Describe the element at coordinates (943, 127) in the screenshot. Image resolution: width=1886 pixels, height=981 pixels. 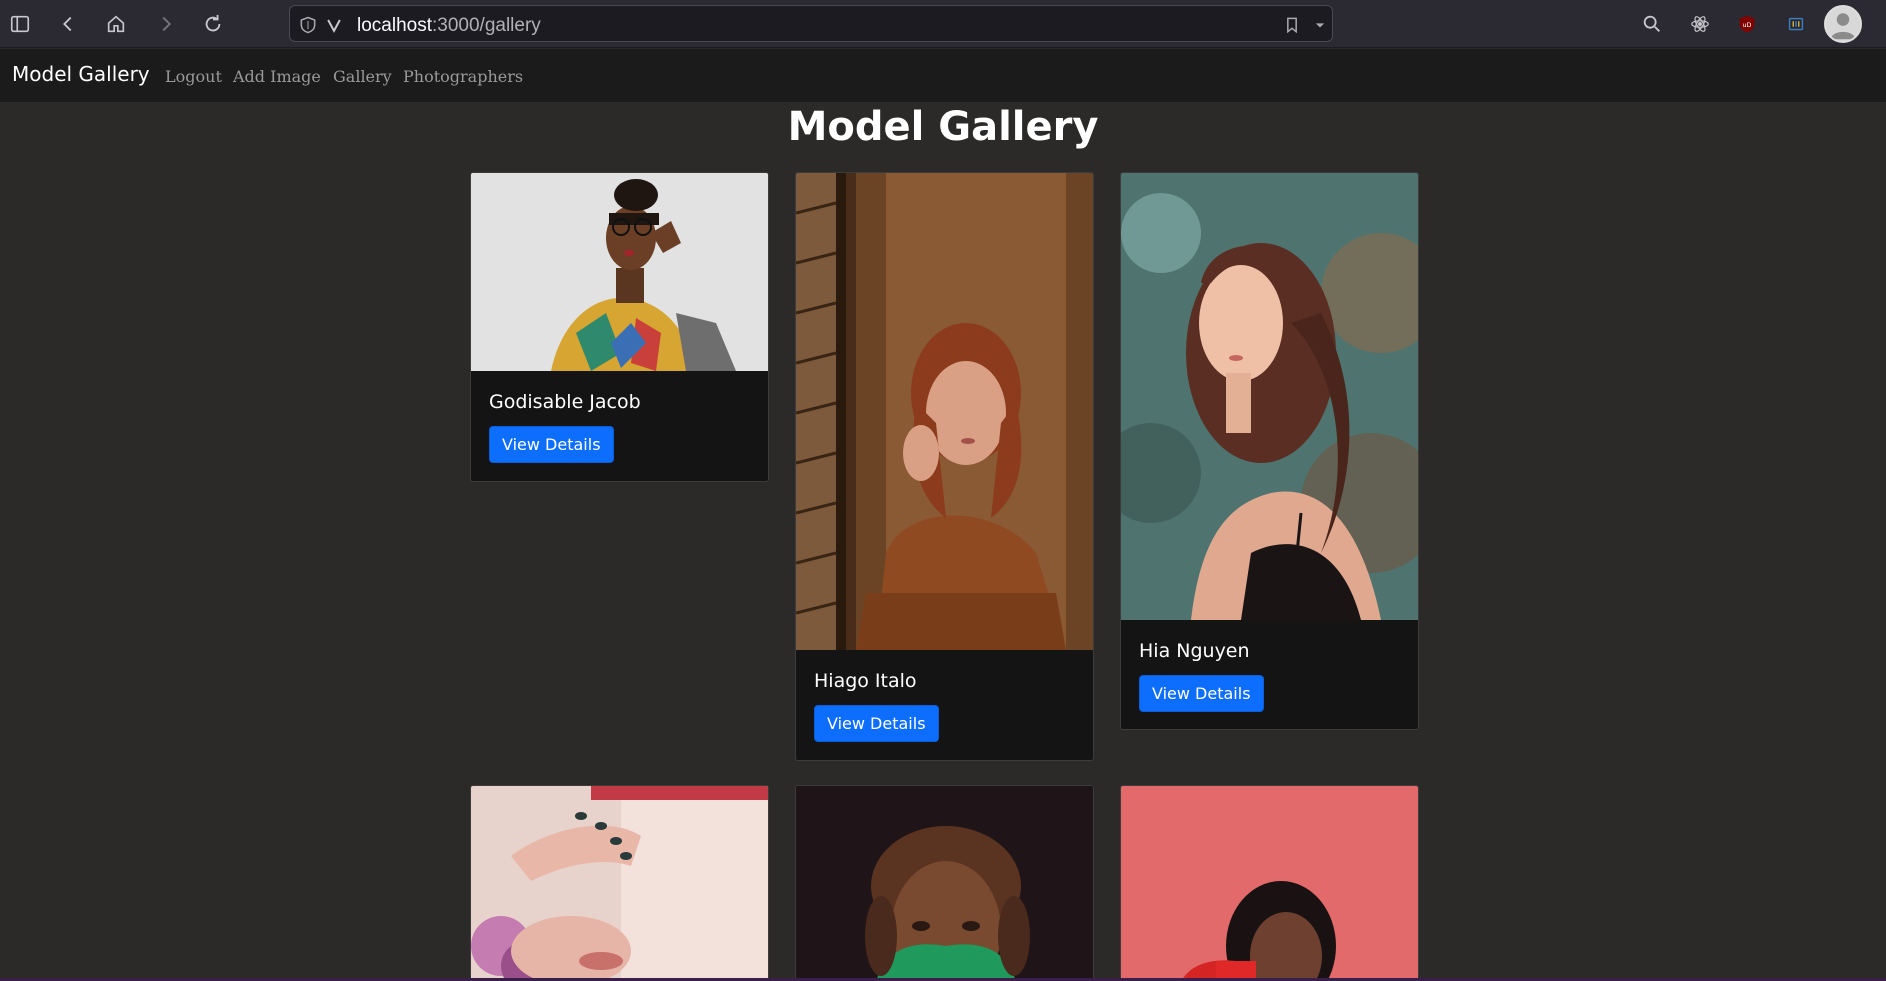
I see `page-title: Model Gallery` at that location.